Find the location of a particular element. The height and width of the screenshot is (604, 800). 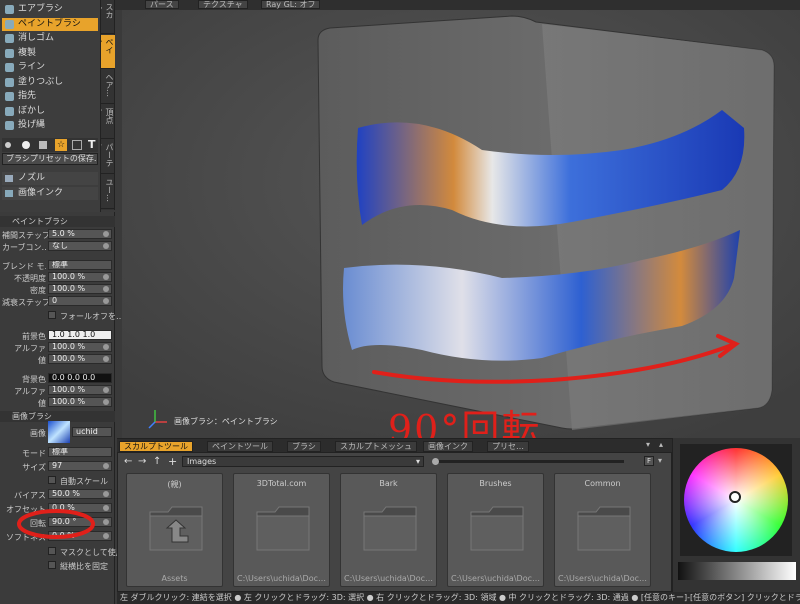

eraser-icon is located at coordinates (9, 38).